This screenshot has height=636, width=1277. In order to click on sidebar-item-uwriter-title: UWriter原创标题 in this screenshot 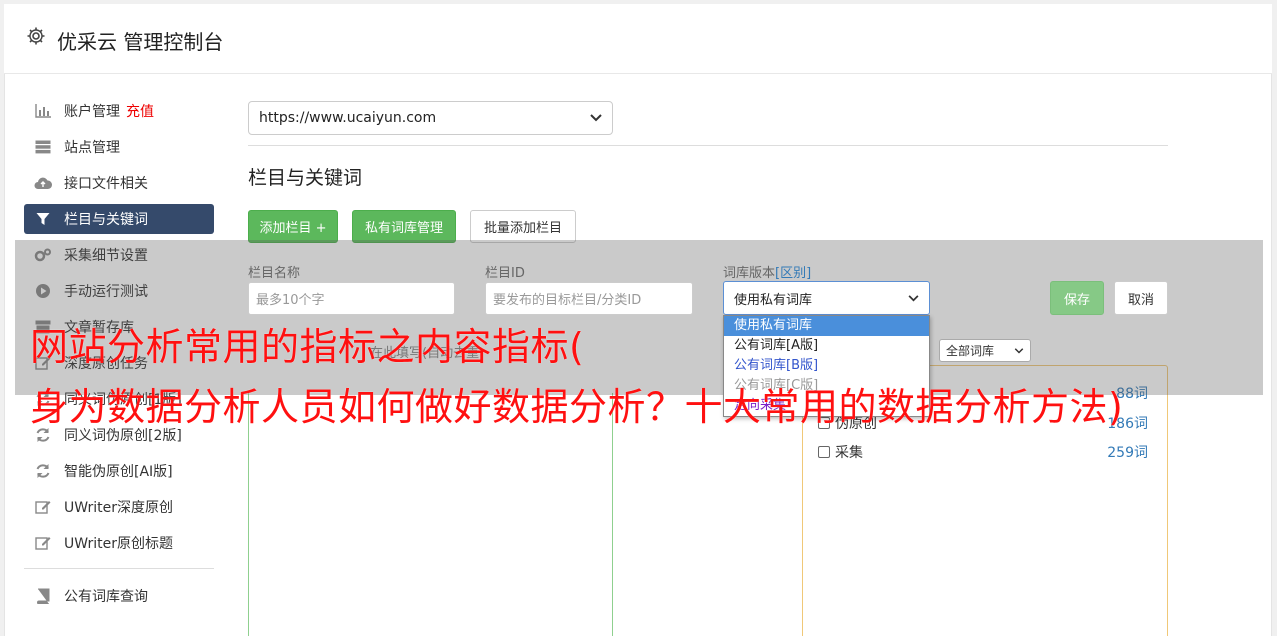, I will do `click(119, 543)`.